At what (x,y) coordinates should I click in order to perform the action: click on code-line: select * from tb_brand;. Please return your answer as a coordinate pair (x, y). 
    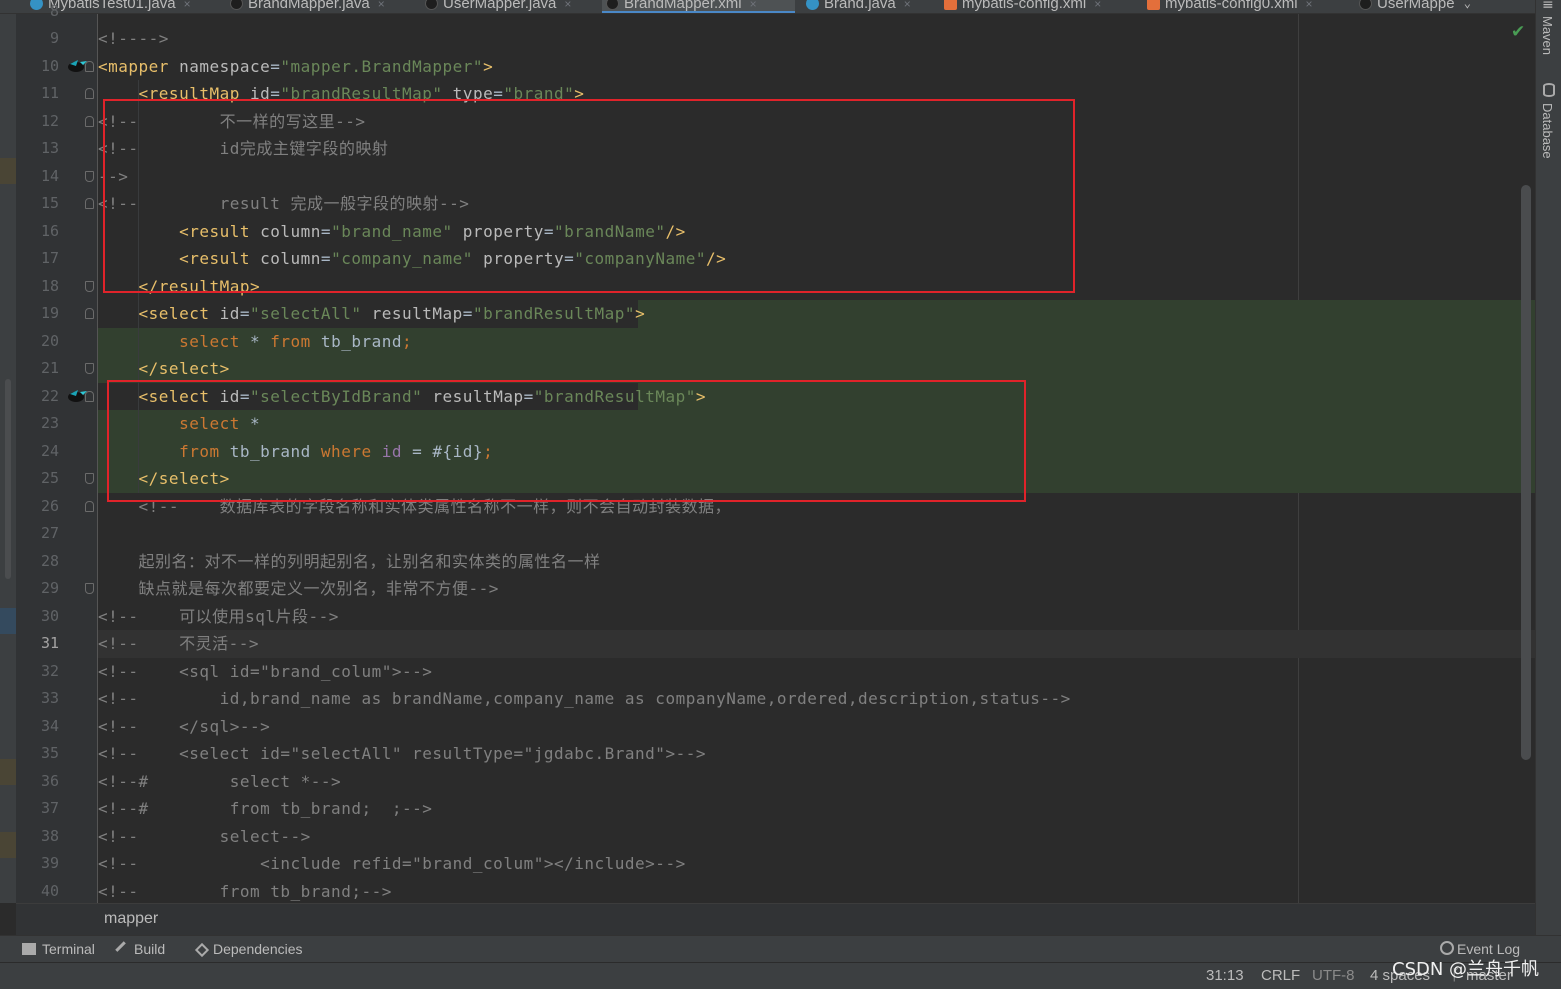
    Looking at the image, I should click on (255, 342).